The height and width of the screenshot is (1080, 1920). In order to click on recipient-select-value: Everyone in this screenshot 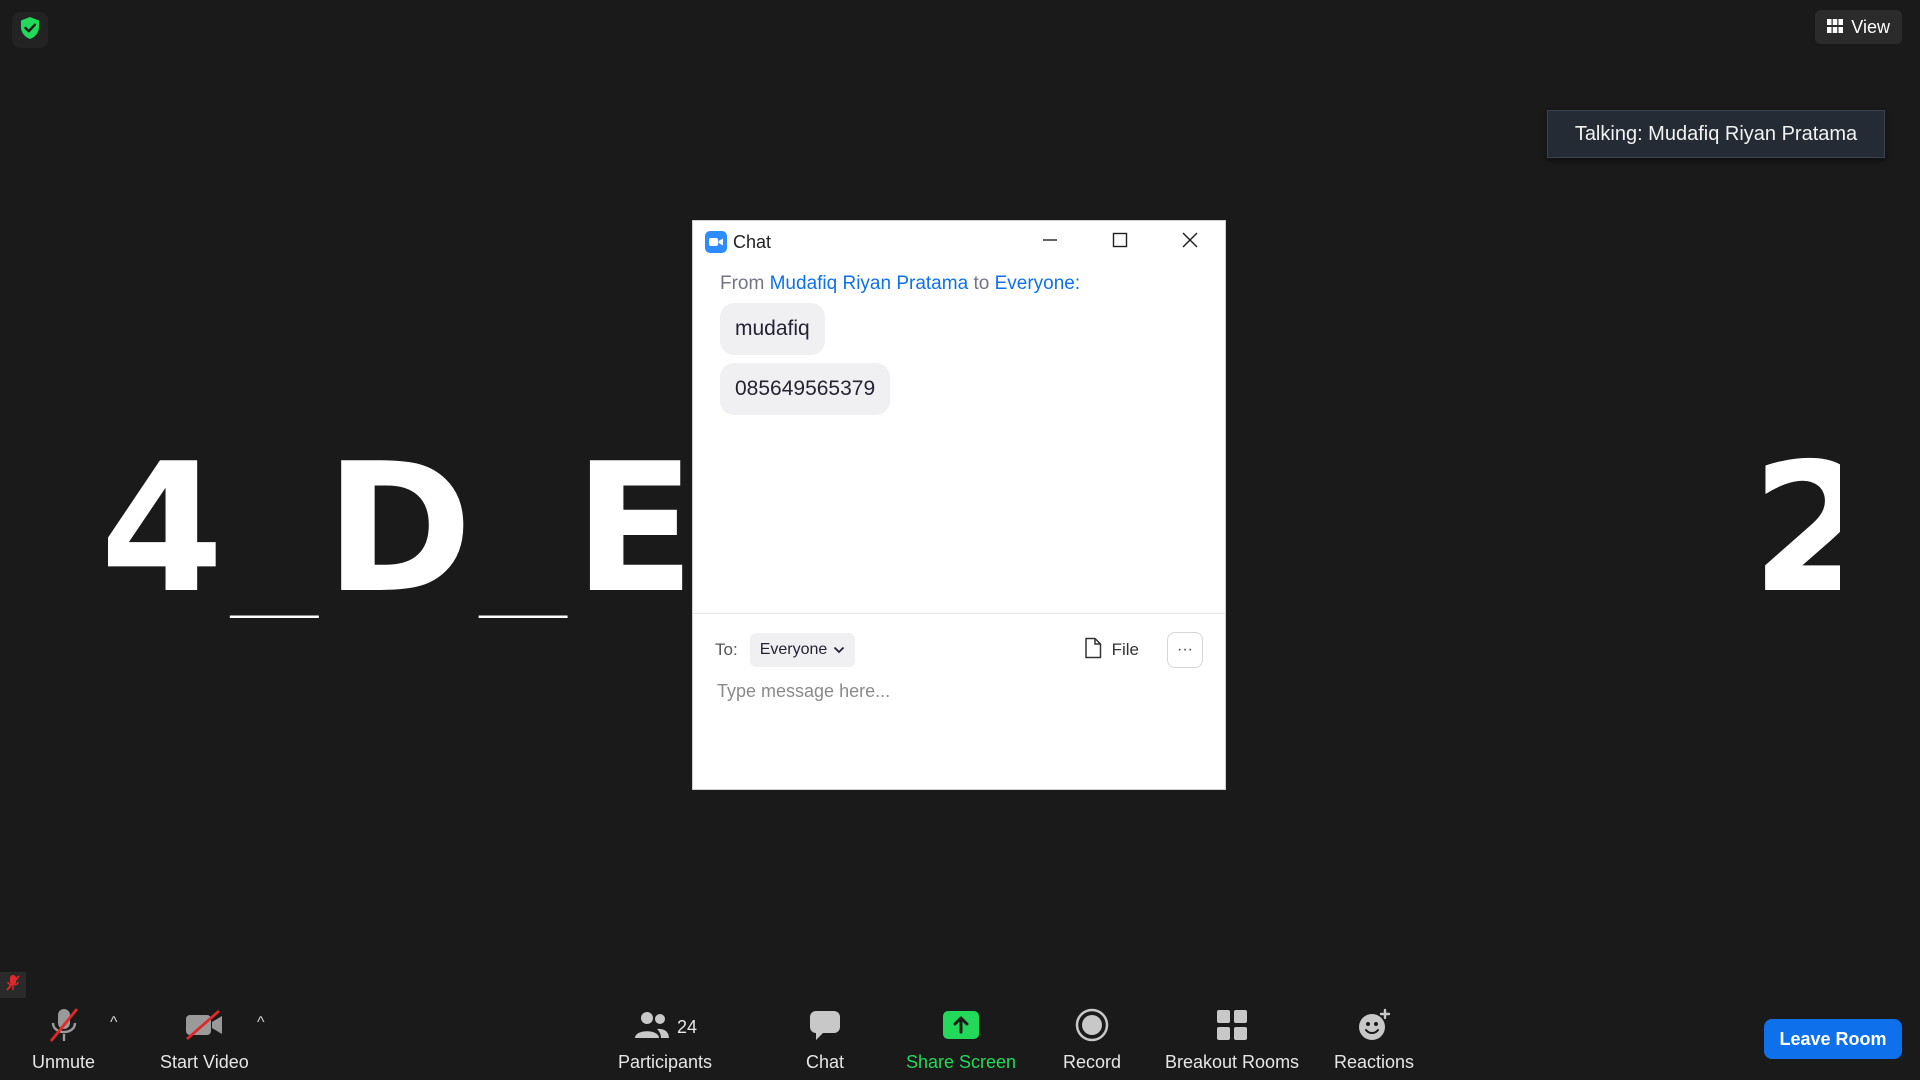, I will do `click(793, 649)`.